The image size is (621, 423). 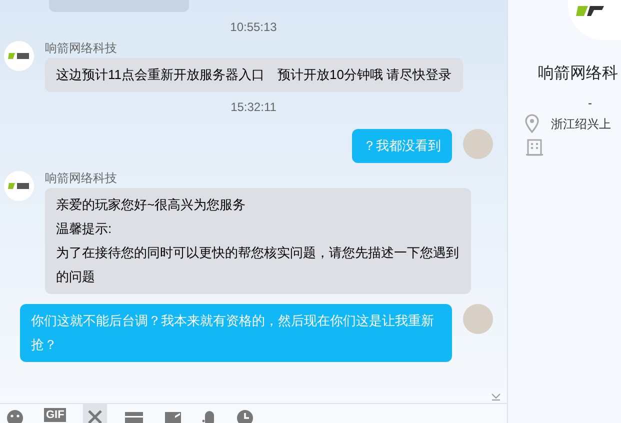 I want to click on message-text: 你们这就不能后台调？我本来就有资格的，然后现在你们这是让我重新抢？, so click(x=233, y=333).